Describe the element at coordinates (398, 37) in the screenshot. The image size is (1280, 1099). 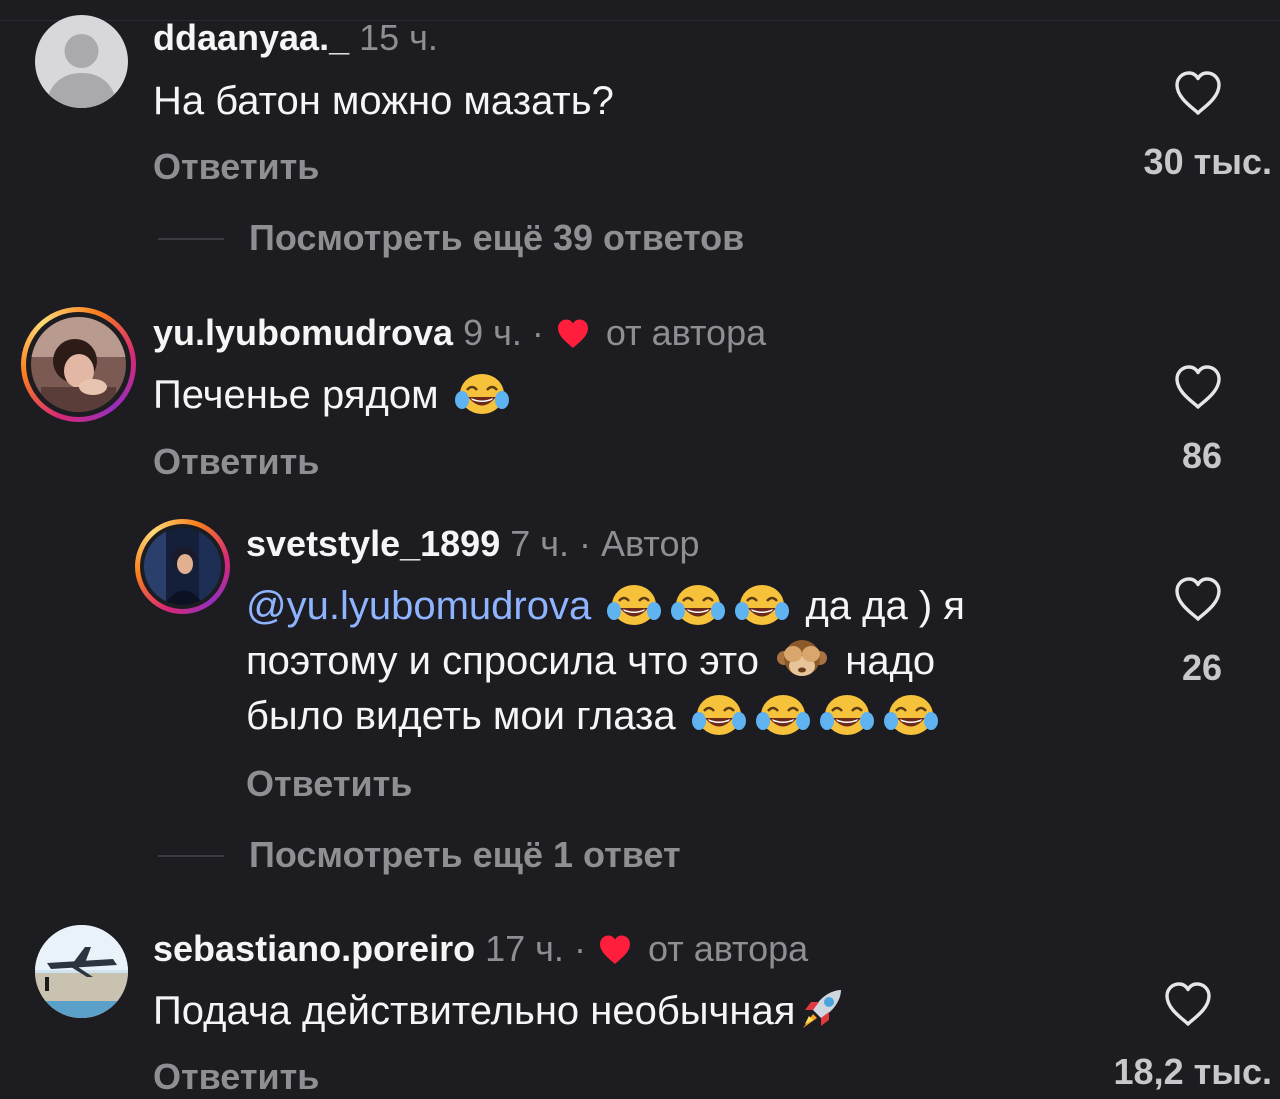
I see `comment-time: 15 ч.` at that location.